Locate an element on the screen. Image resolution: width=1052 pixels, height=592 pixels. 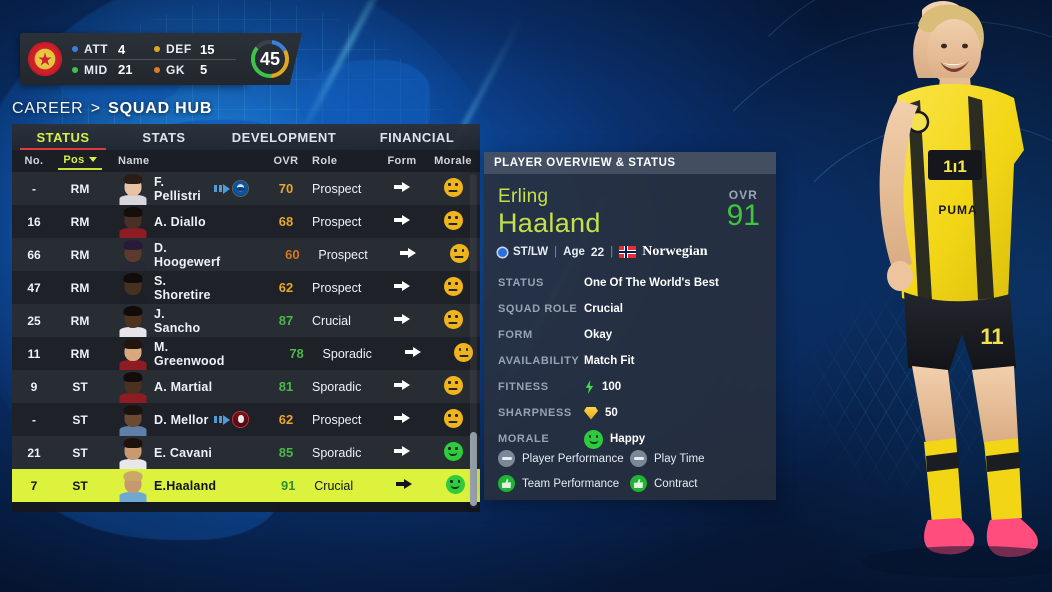
stat-att: ATT 4 is located at coordinates (113, 49).